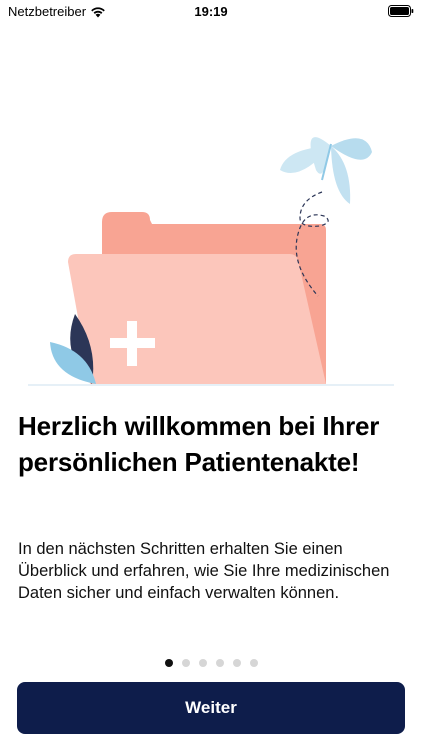  What do you see at coordinates (211, 708) in the screenshot?
I see `continue-button: Weiter` at bounding box center [211, 708].